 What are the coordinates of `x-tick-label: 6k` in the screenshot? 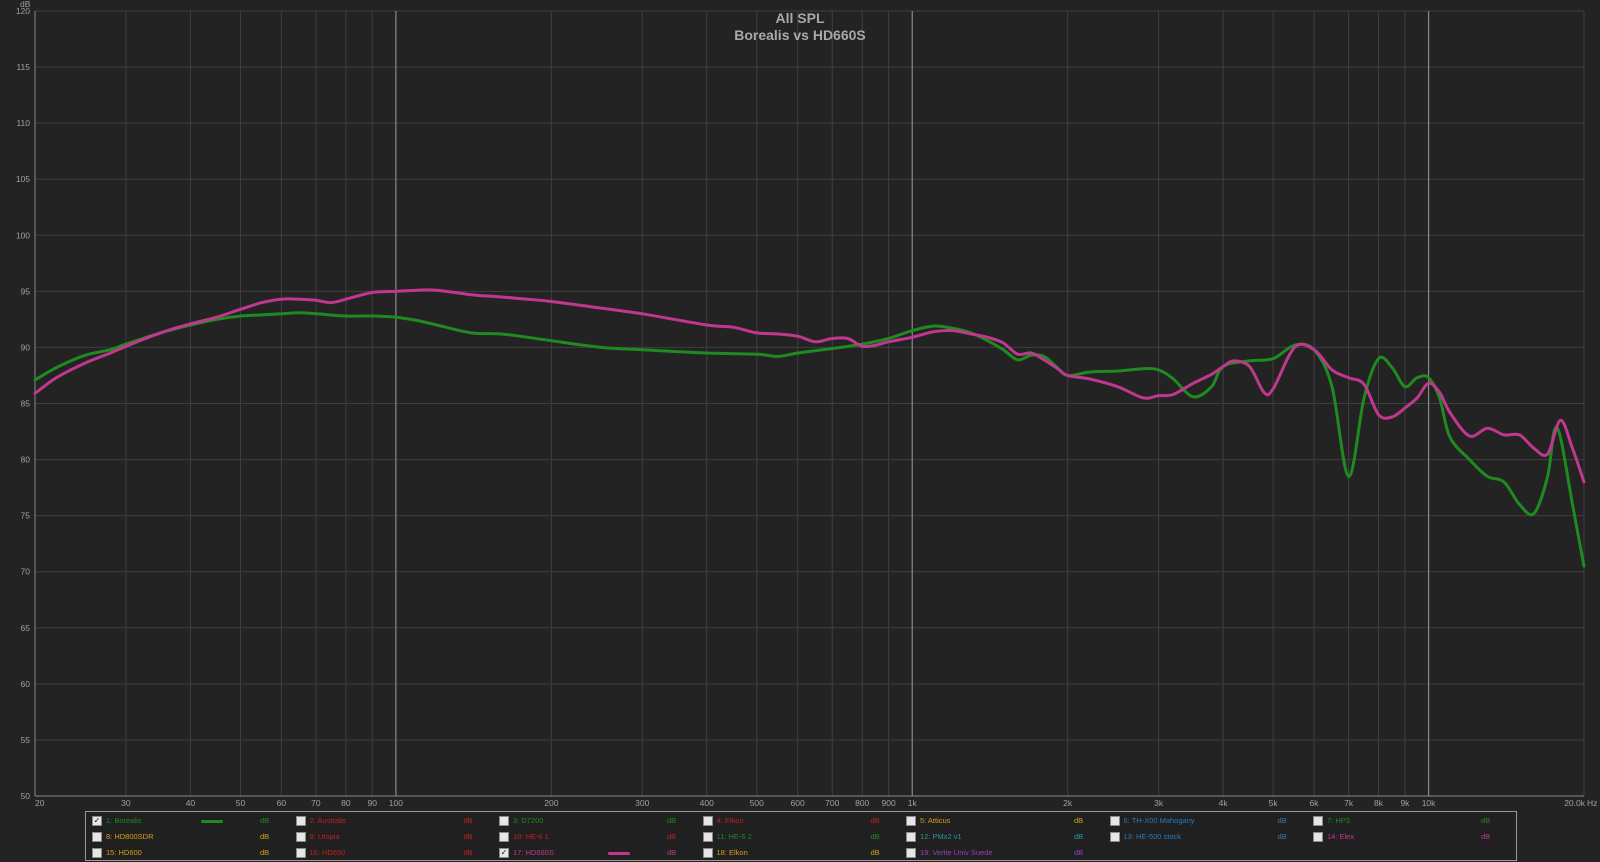 It's located at (1315, 803).